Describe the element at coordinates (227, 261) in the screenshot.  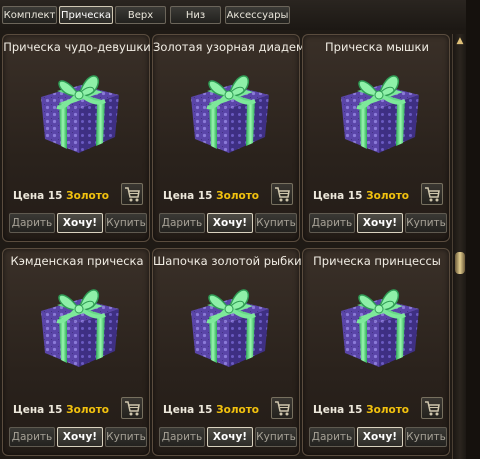
I see `item-title: Шапочка золотой рыбки` at that location.